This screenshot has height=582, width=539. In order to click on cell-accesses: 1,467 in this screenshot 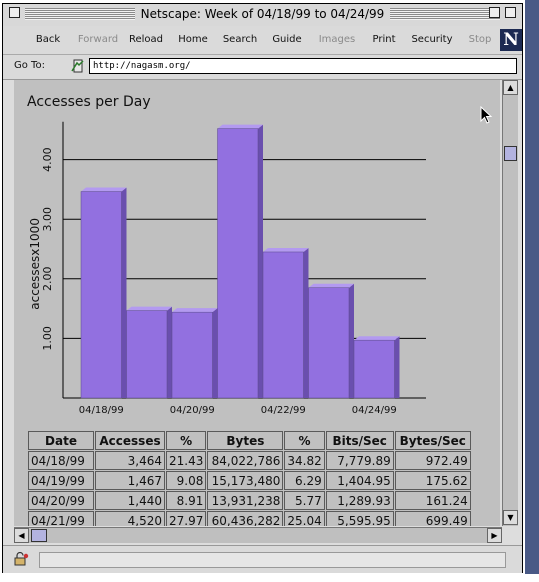, I will do `click(130, 480)`.